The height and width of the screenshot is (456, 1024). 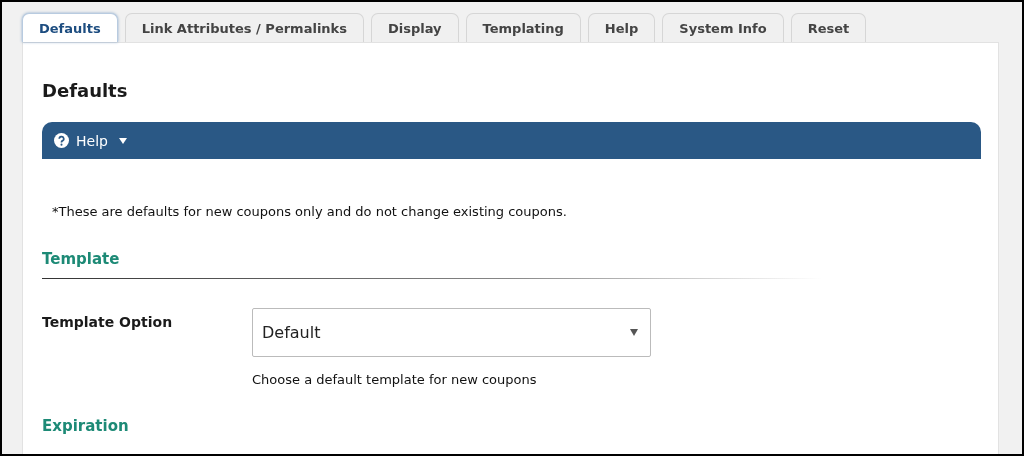 I want to click on caret-icon, so click(x=122, y=140).